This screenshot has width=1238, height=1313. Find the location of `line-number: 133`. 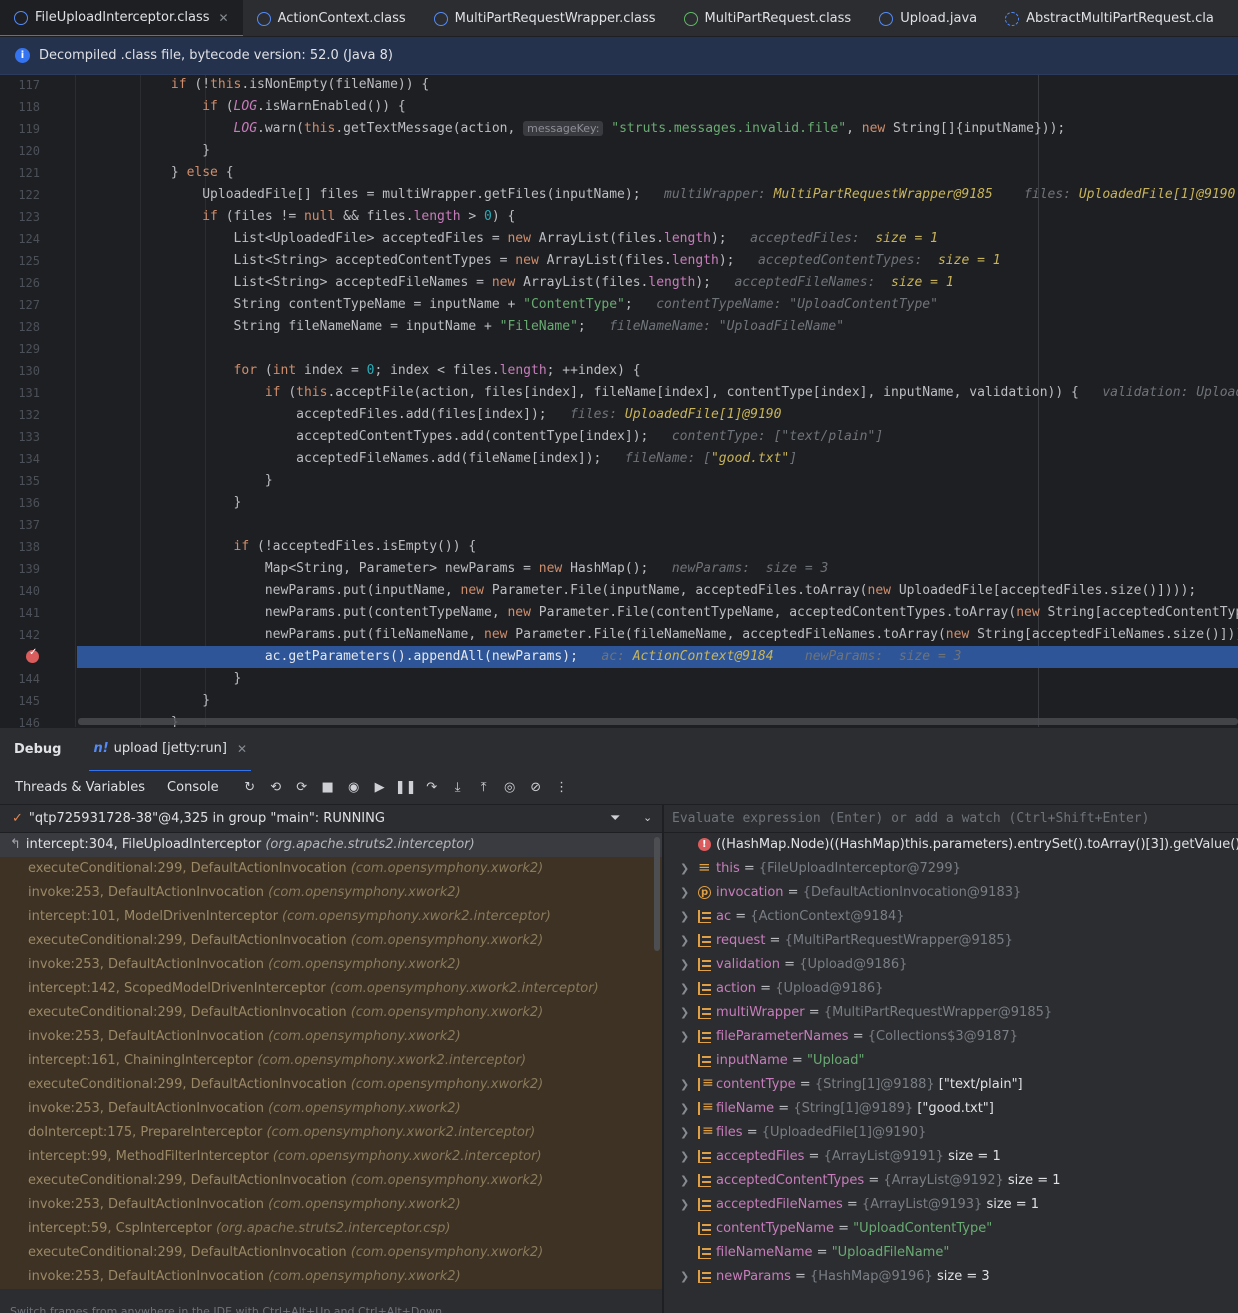

line-number: 133 is located at coordinates (26, 437).